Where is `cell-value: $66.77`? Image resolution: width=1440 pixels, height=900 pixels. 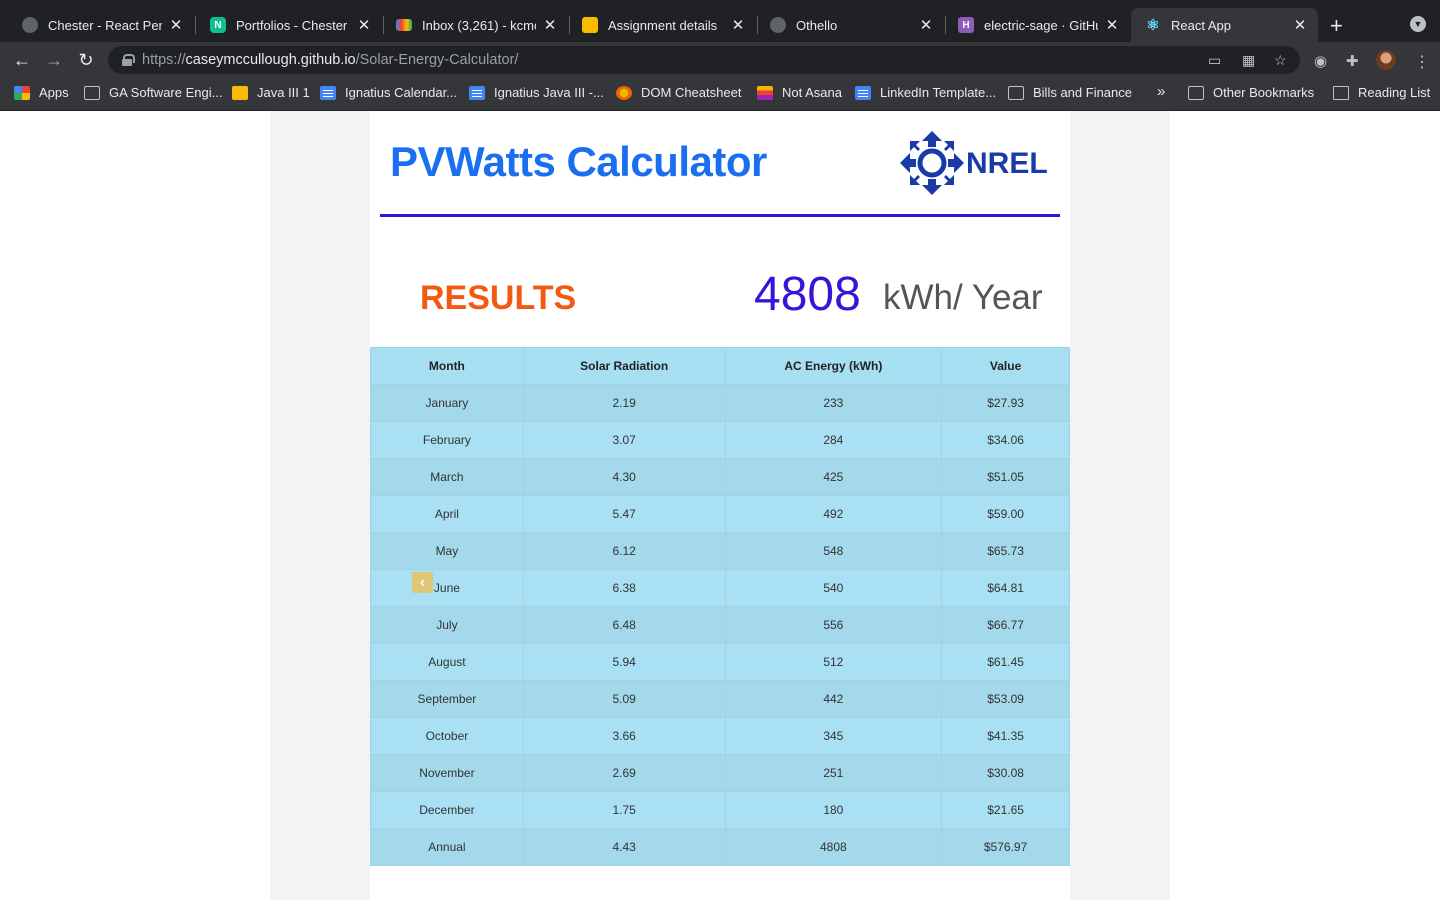
cell-value: $66.77 is located at coordinates (1005, 625).